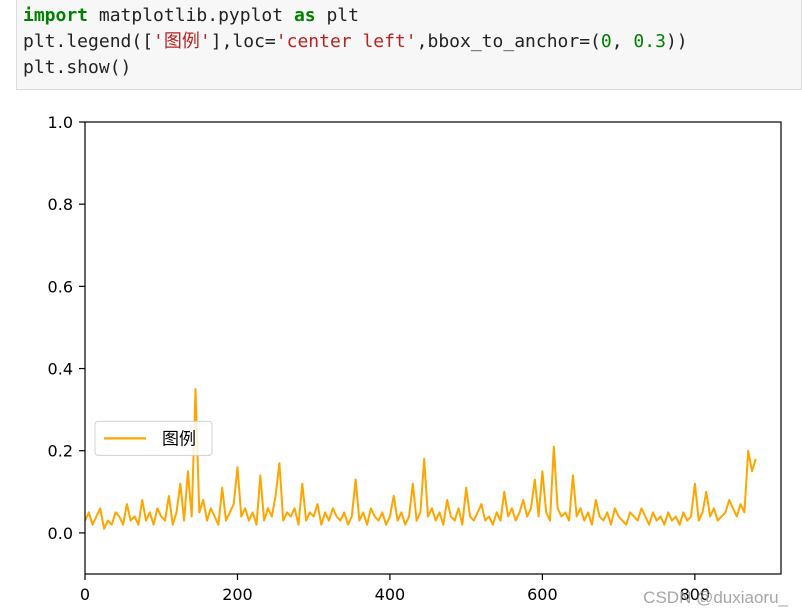  I want to click on code-string: 'center left', so click(346, 41).